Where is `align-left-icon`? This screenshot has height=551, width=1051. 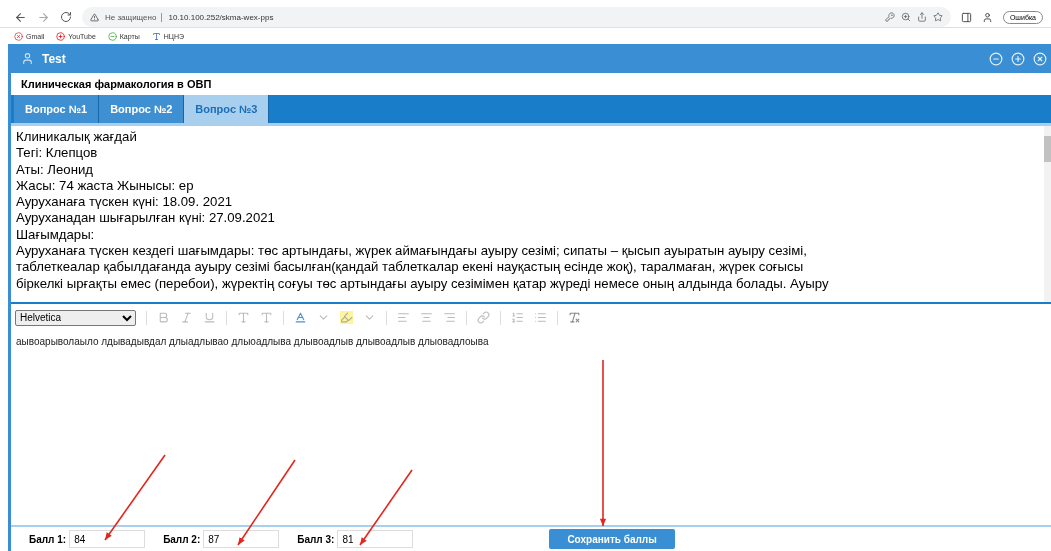 align-left-icon is located at coordinates (403, 317).